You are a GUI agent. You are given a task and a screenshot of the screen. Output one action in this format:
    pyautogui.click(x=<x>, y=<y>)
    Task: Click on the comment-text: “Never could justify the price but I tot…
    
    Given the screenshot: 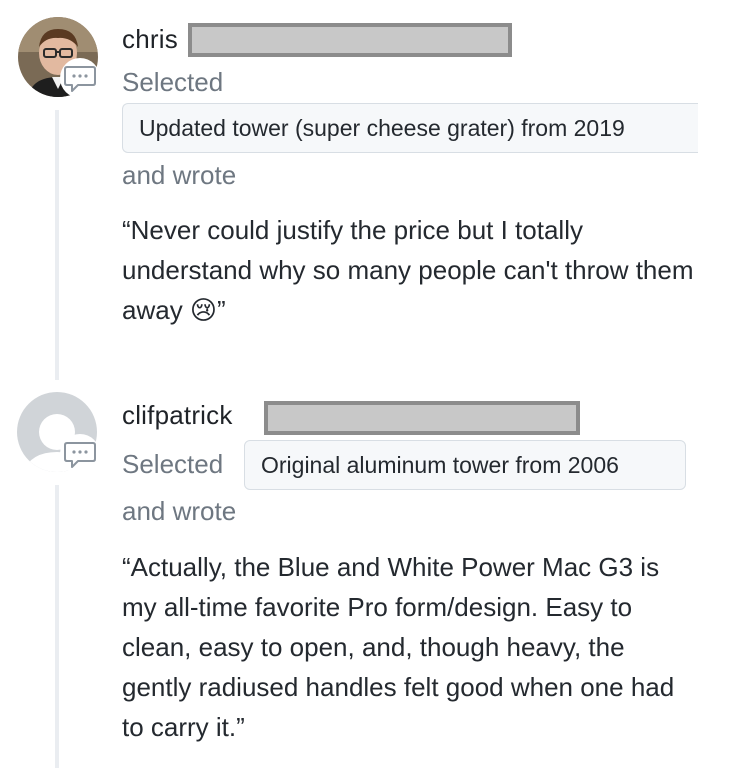 What is the action you would take?
    pyautogui.click(x=408, y=270)
    